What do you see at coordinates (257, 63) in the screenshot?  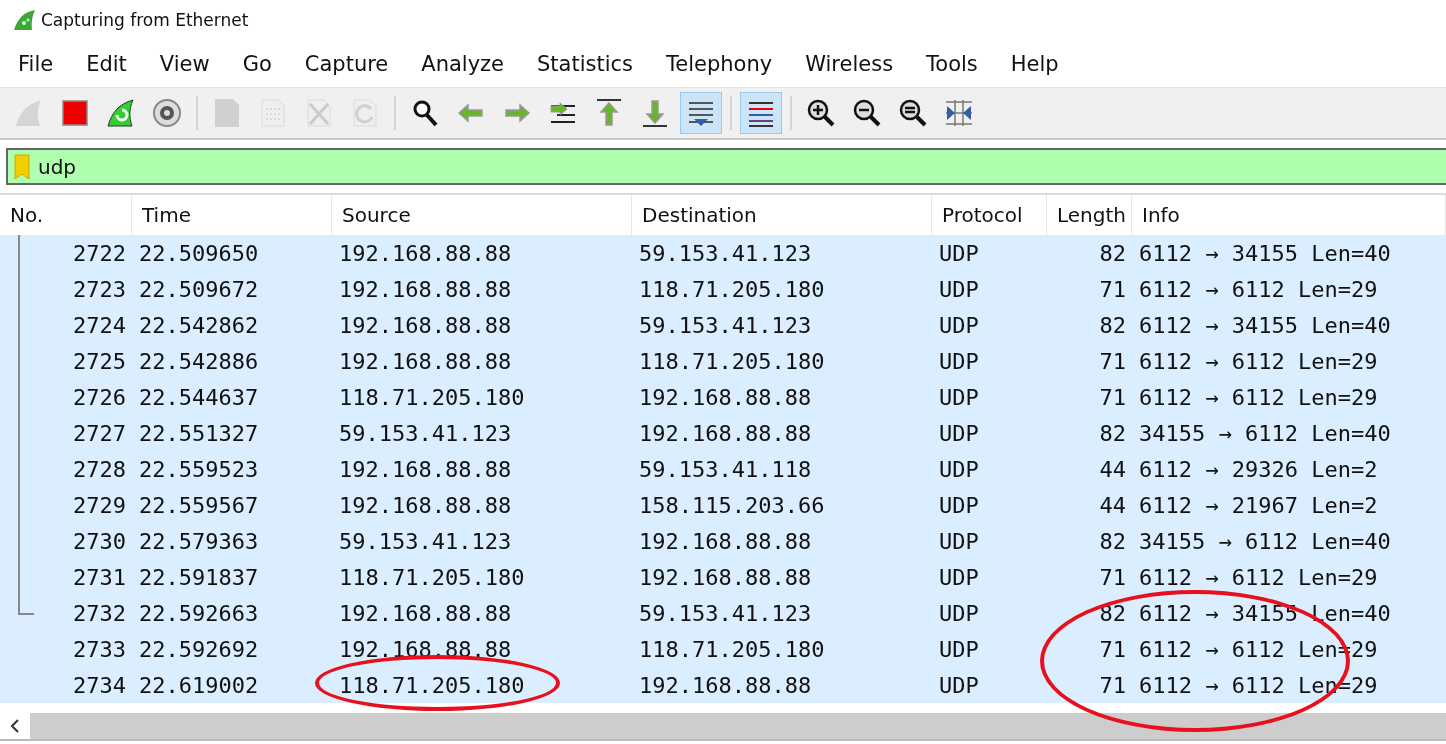 I see `menu-item: Go` at bounding box center [257, 63].